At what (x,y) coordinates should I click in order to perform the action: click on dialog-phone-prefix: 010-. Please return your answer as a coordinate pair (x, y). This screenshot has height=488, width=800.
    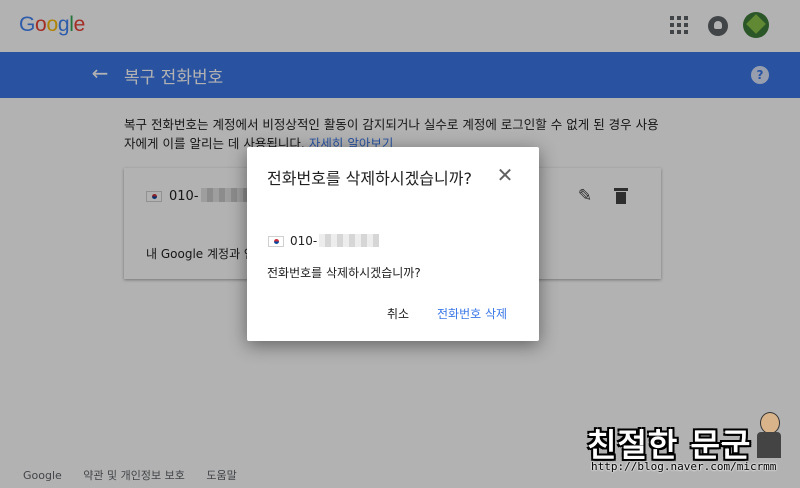
    Looking at the image, I should click on (304, 241).